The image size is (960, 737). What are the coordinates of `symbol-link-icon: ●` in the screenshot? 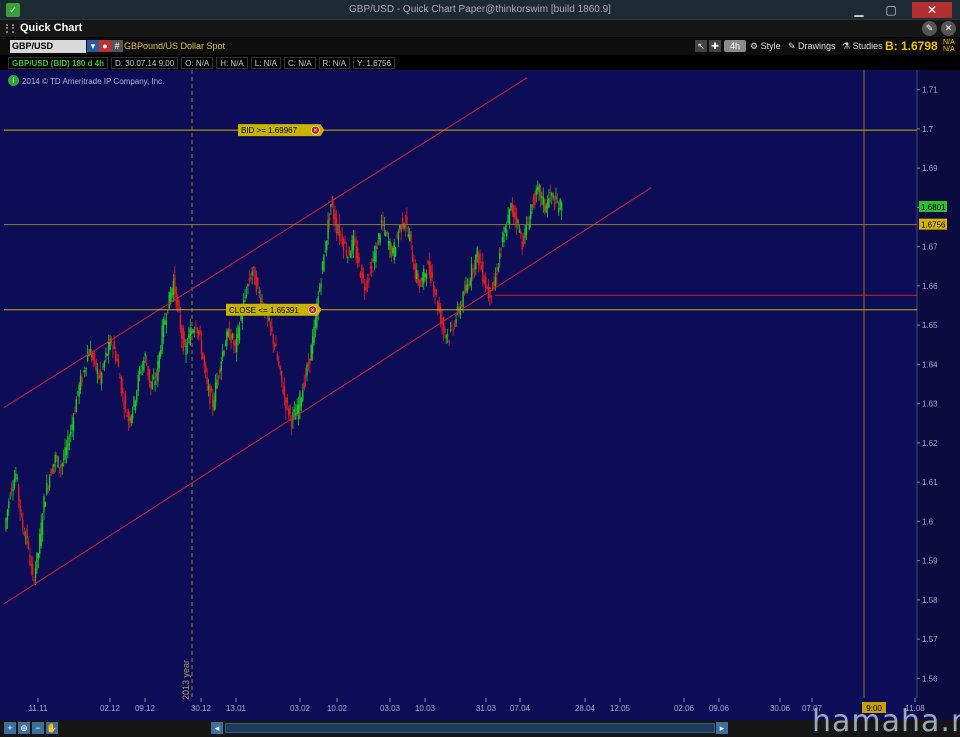 It's located at (105, 46).